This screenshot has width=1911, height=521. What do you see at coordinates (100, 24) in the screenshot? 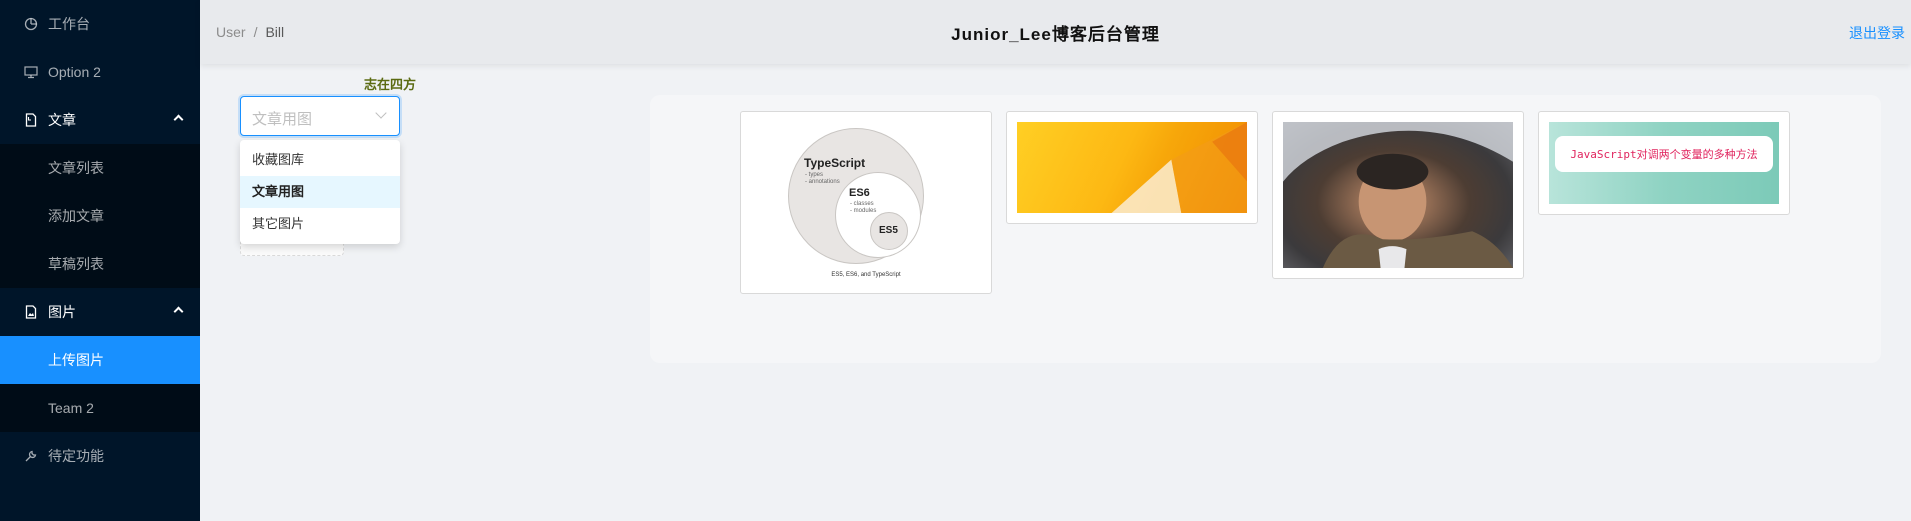
I see `sidebar-item-workbench: 工作台` at bounding box center [100, 24].